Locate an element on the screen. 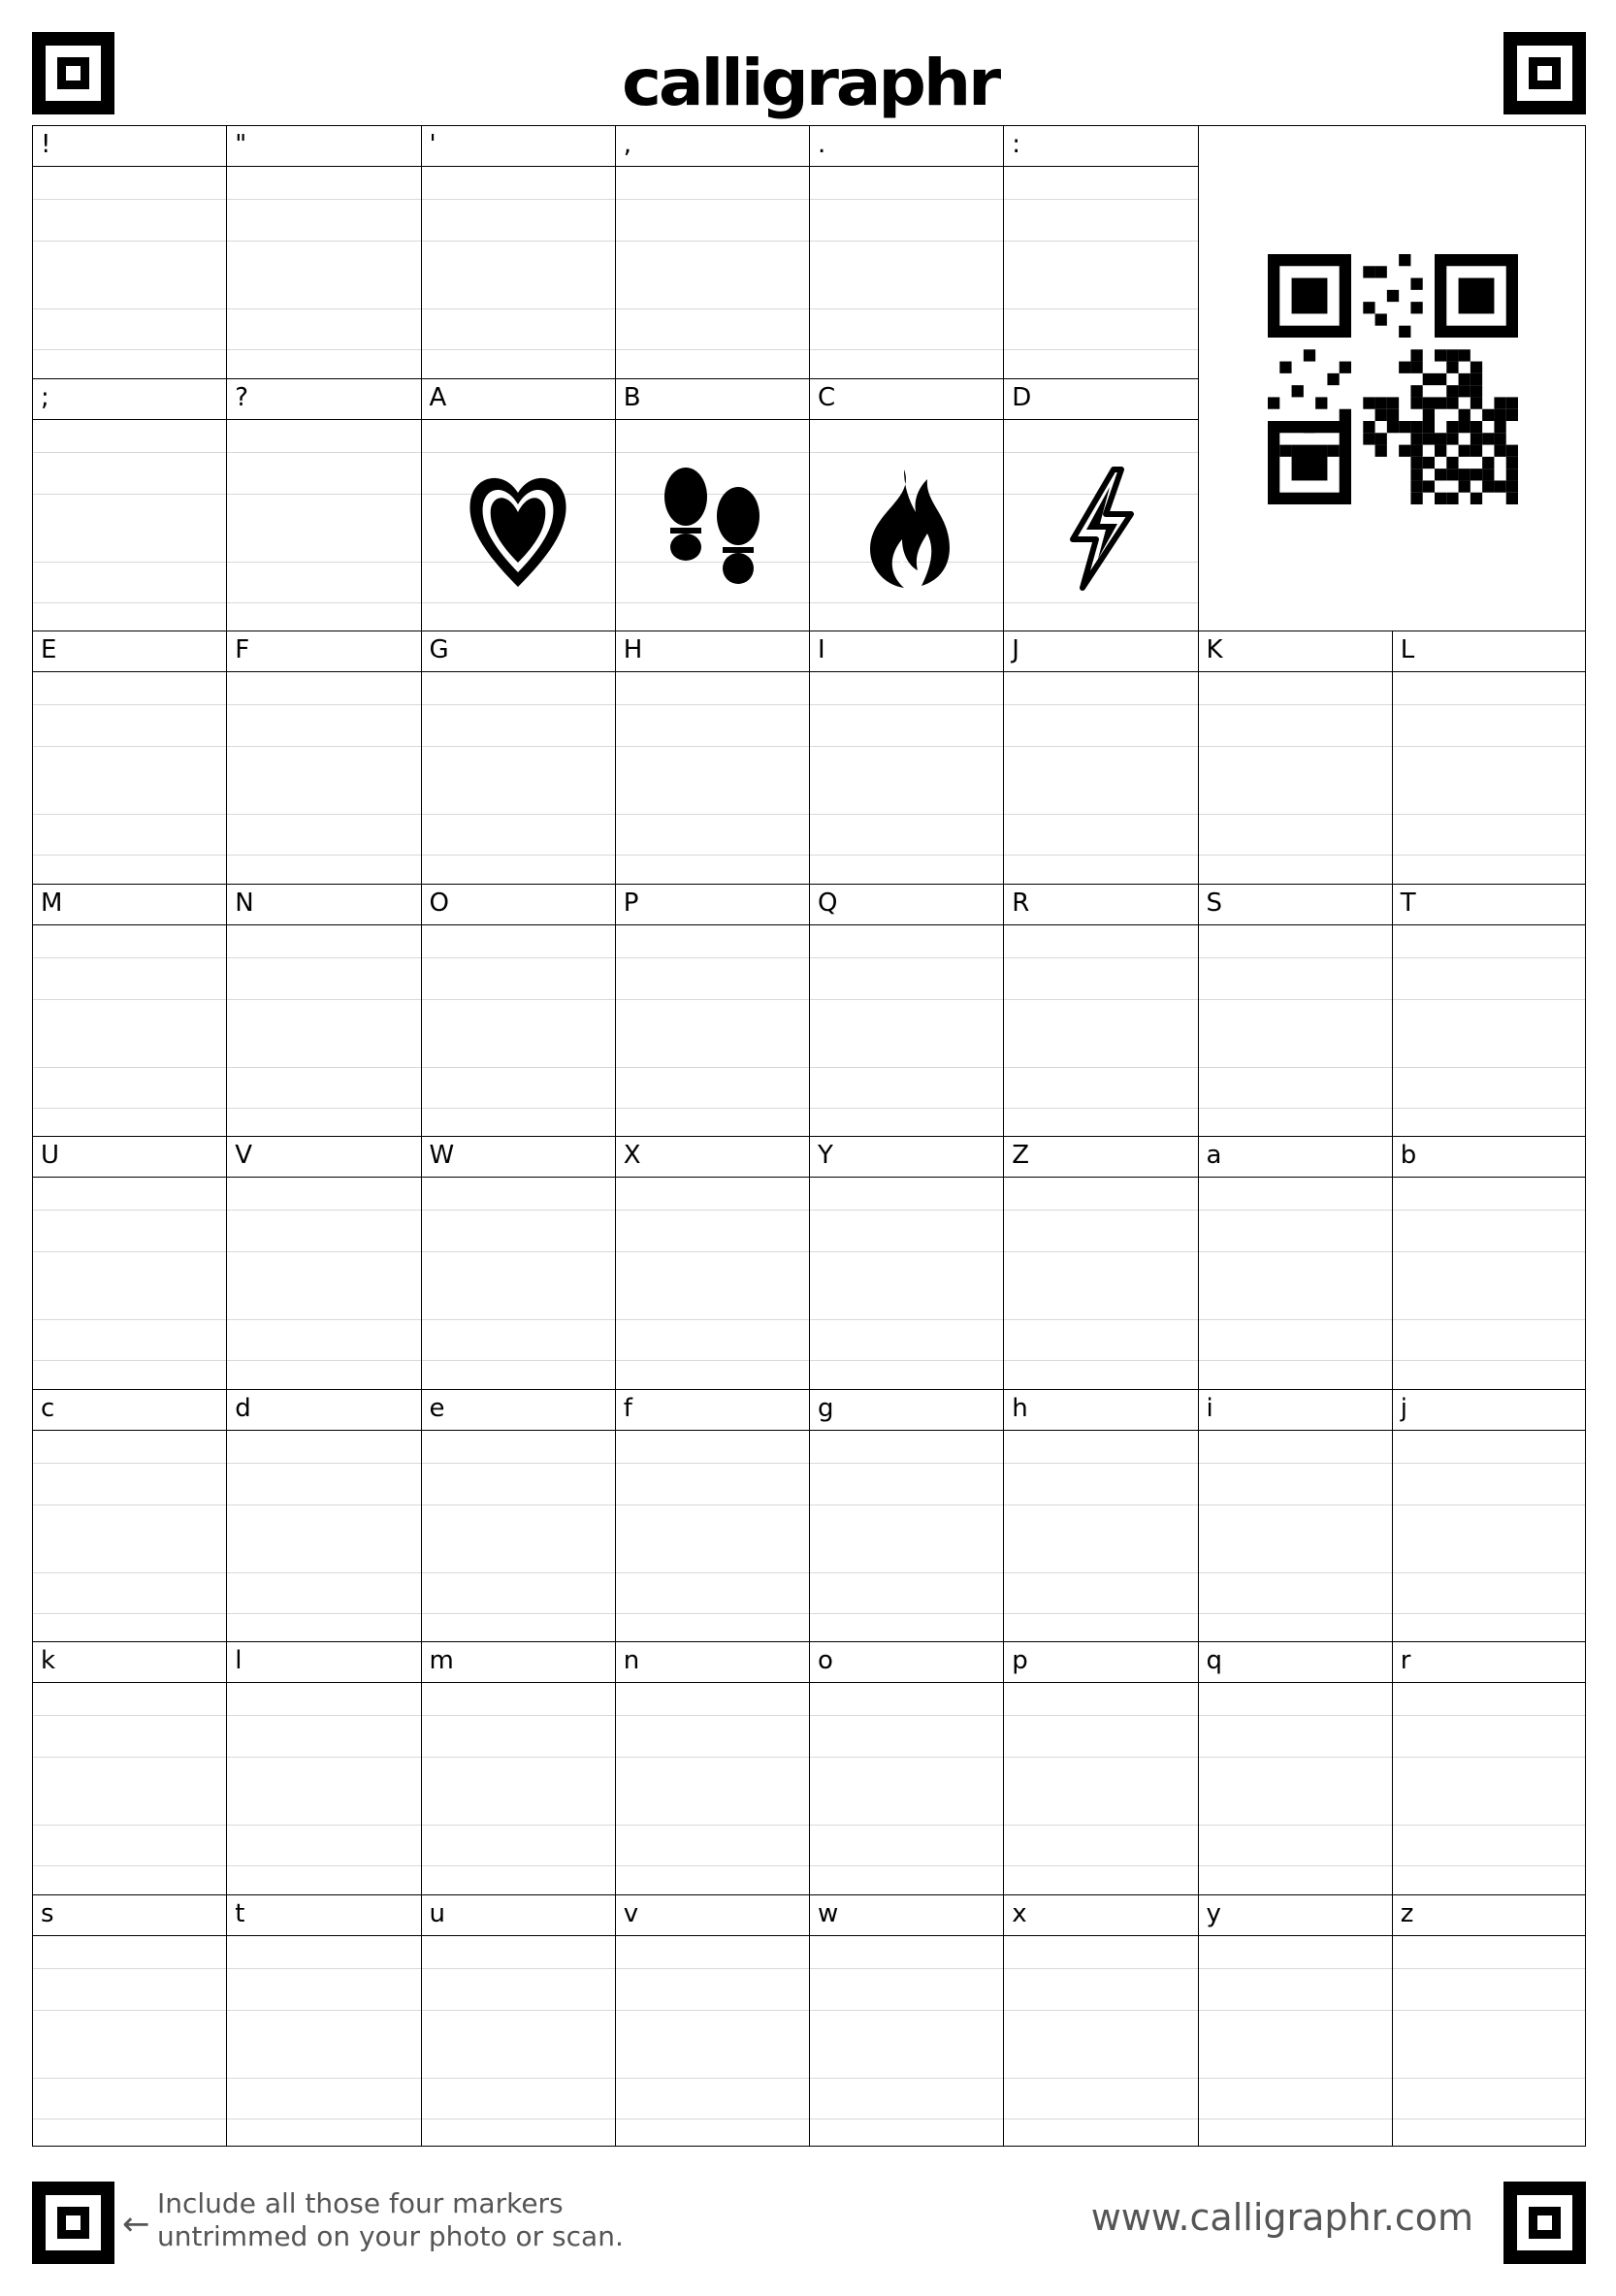 This screenshot has height=2296, width=1616. glyph-cell: b is located at coordinates (1488, 1263).